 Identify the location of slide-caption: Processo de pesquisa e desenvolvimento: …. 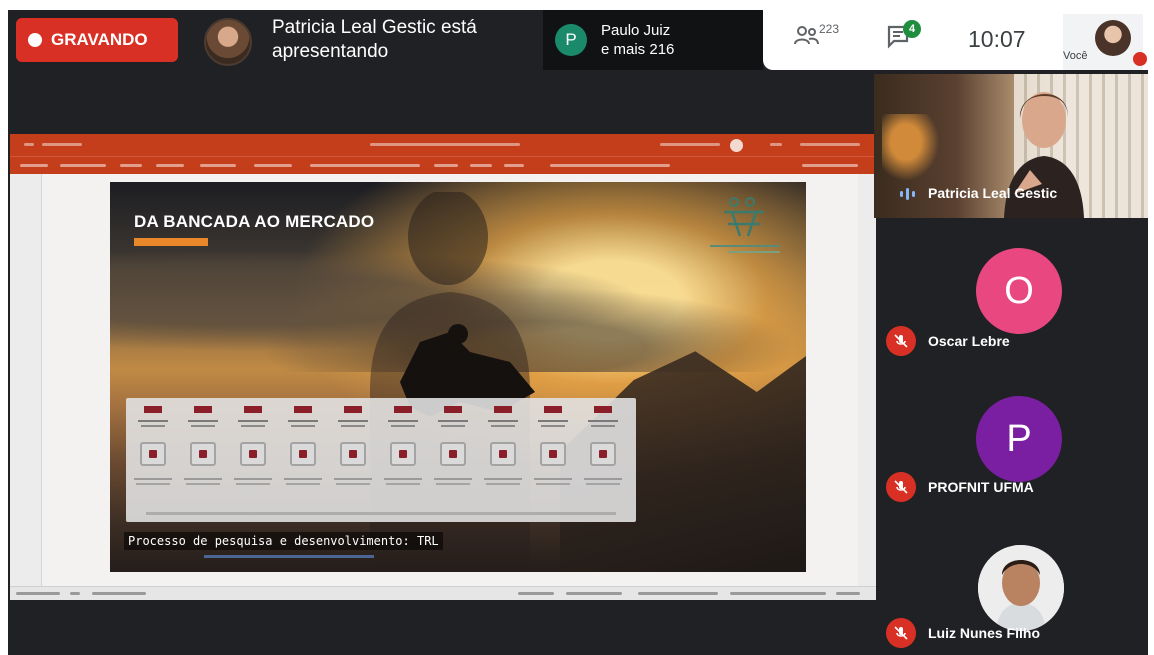
(283, 541).